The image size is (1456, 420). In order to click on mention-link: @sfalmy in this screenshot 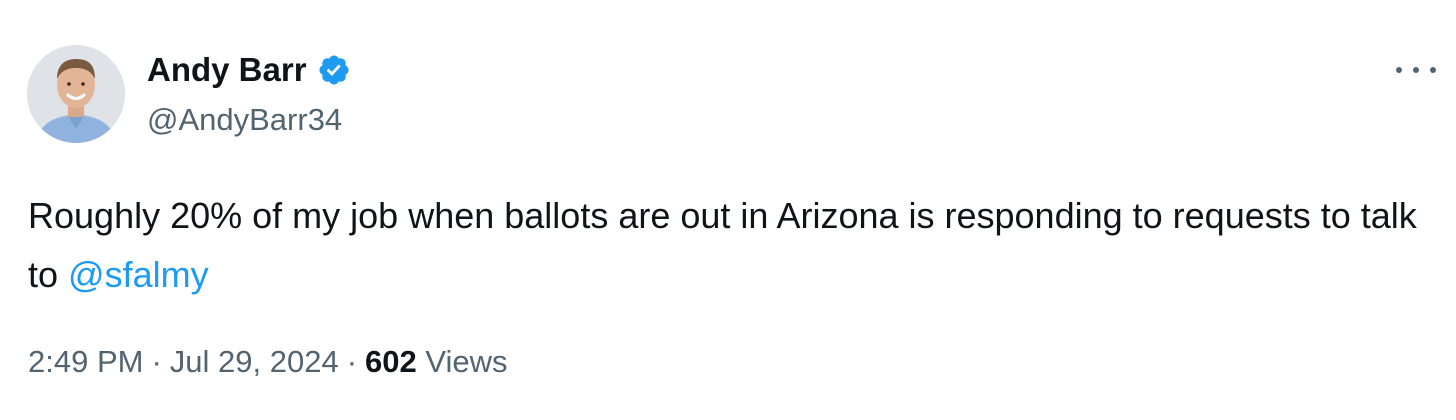, I will do `click(138, 274)`.